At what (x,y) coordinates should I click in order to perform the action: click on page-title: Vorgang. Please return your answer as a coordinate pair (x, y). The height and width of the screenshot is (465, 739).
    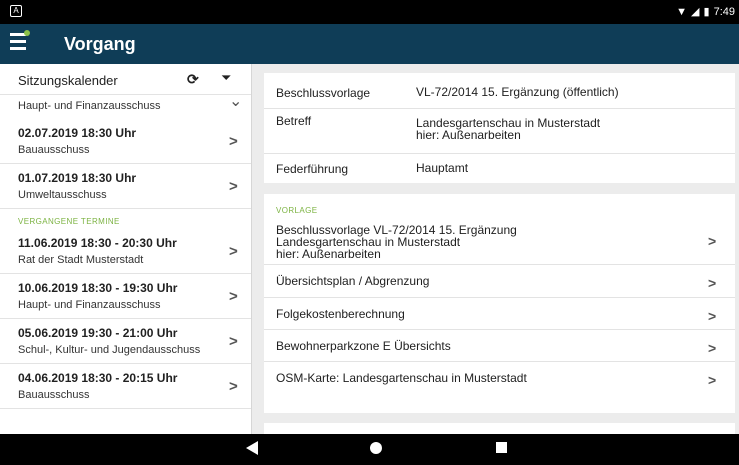
    Looking at the image, I should click on (100, 44).